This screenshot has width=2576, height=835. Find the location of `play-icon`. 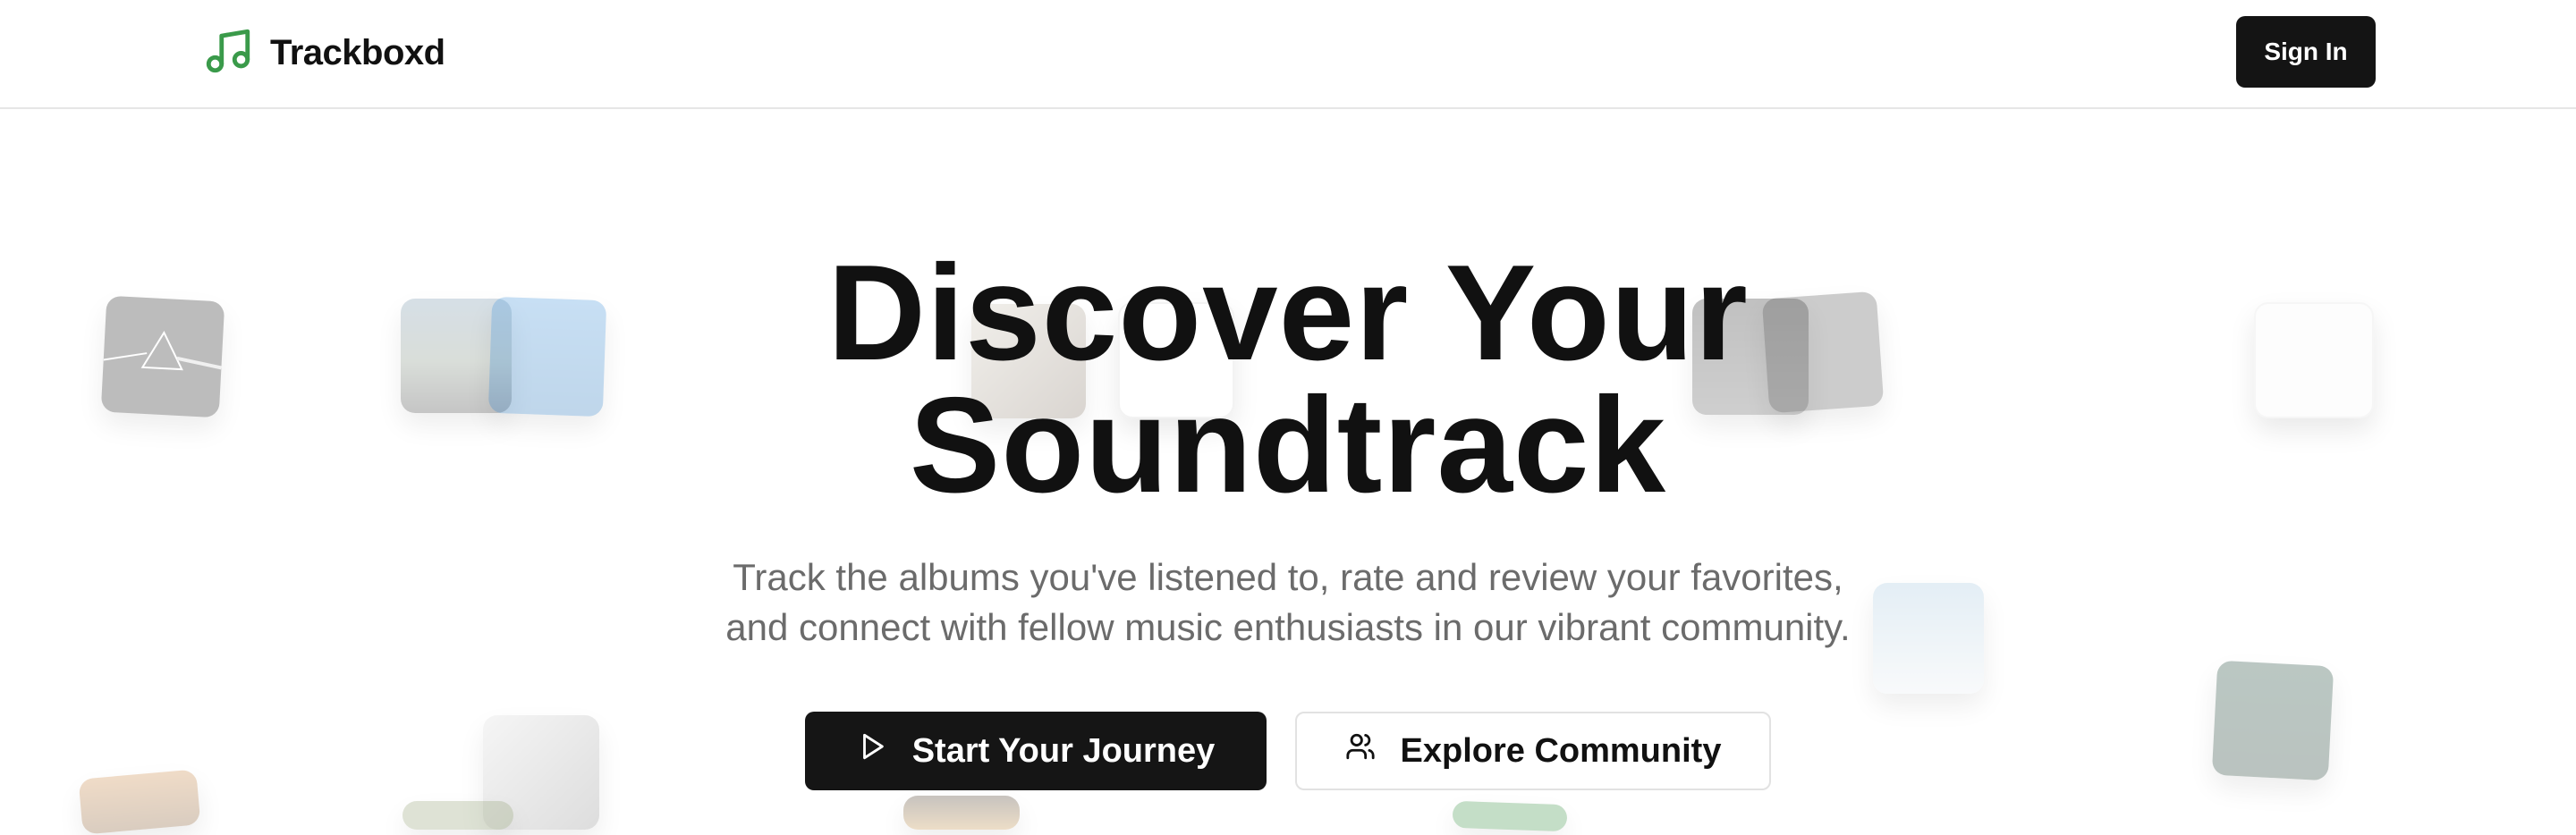

play-icon is located at coordinates (872, 751).